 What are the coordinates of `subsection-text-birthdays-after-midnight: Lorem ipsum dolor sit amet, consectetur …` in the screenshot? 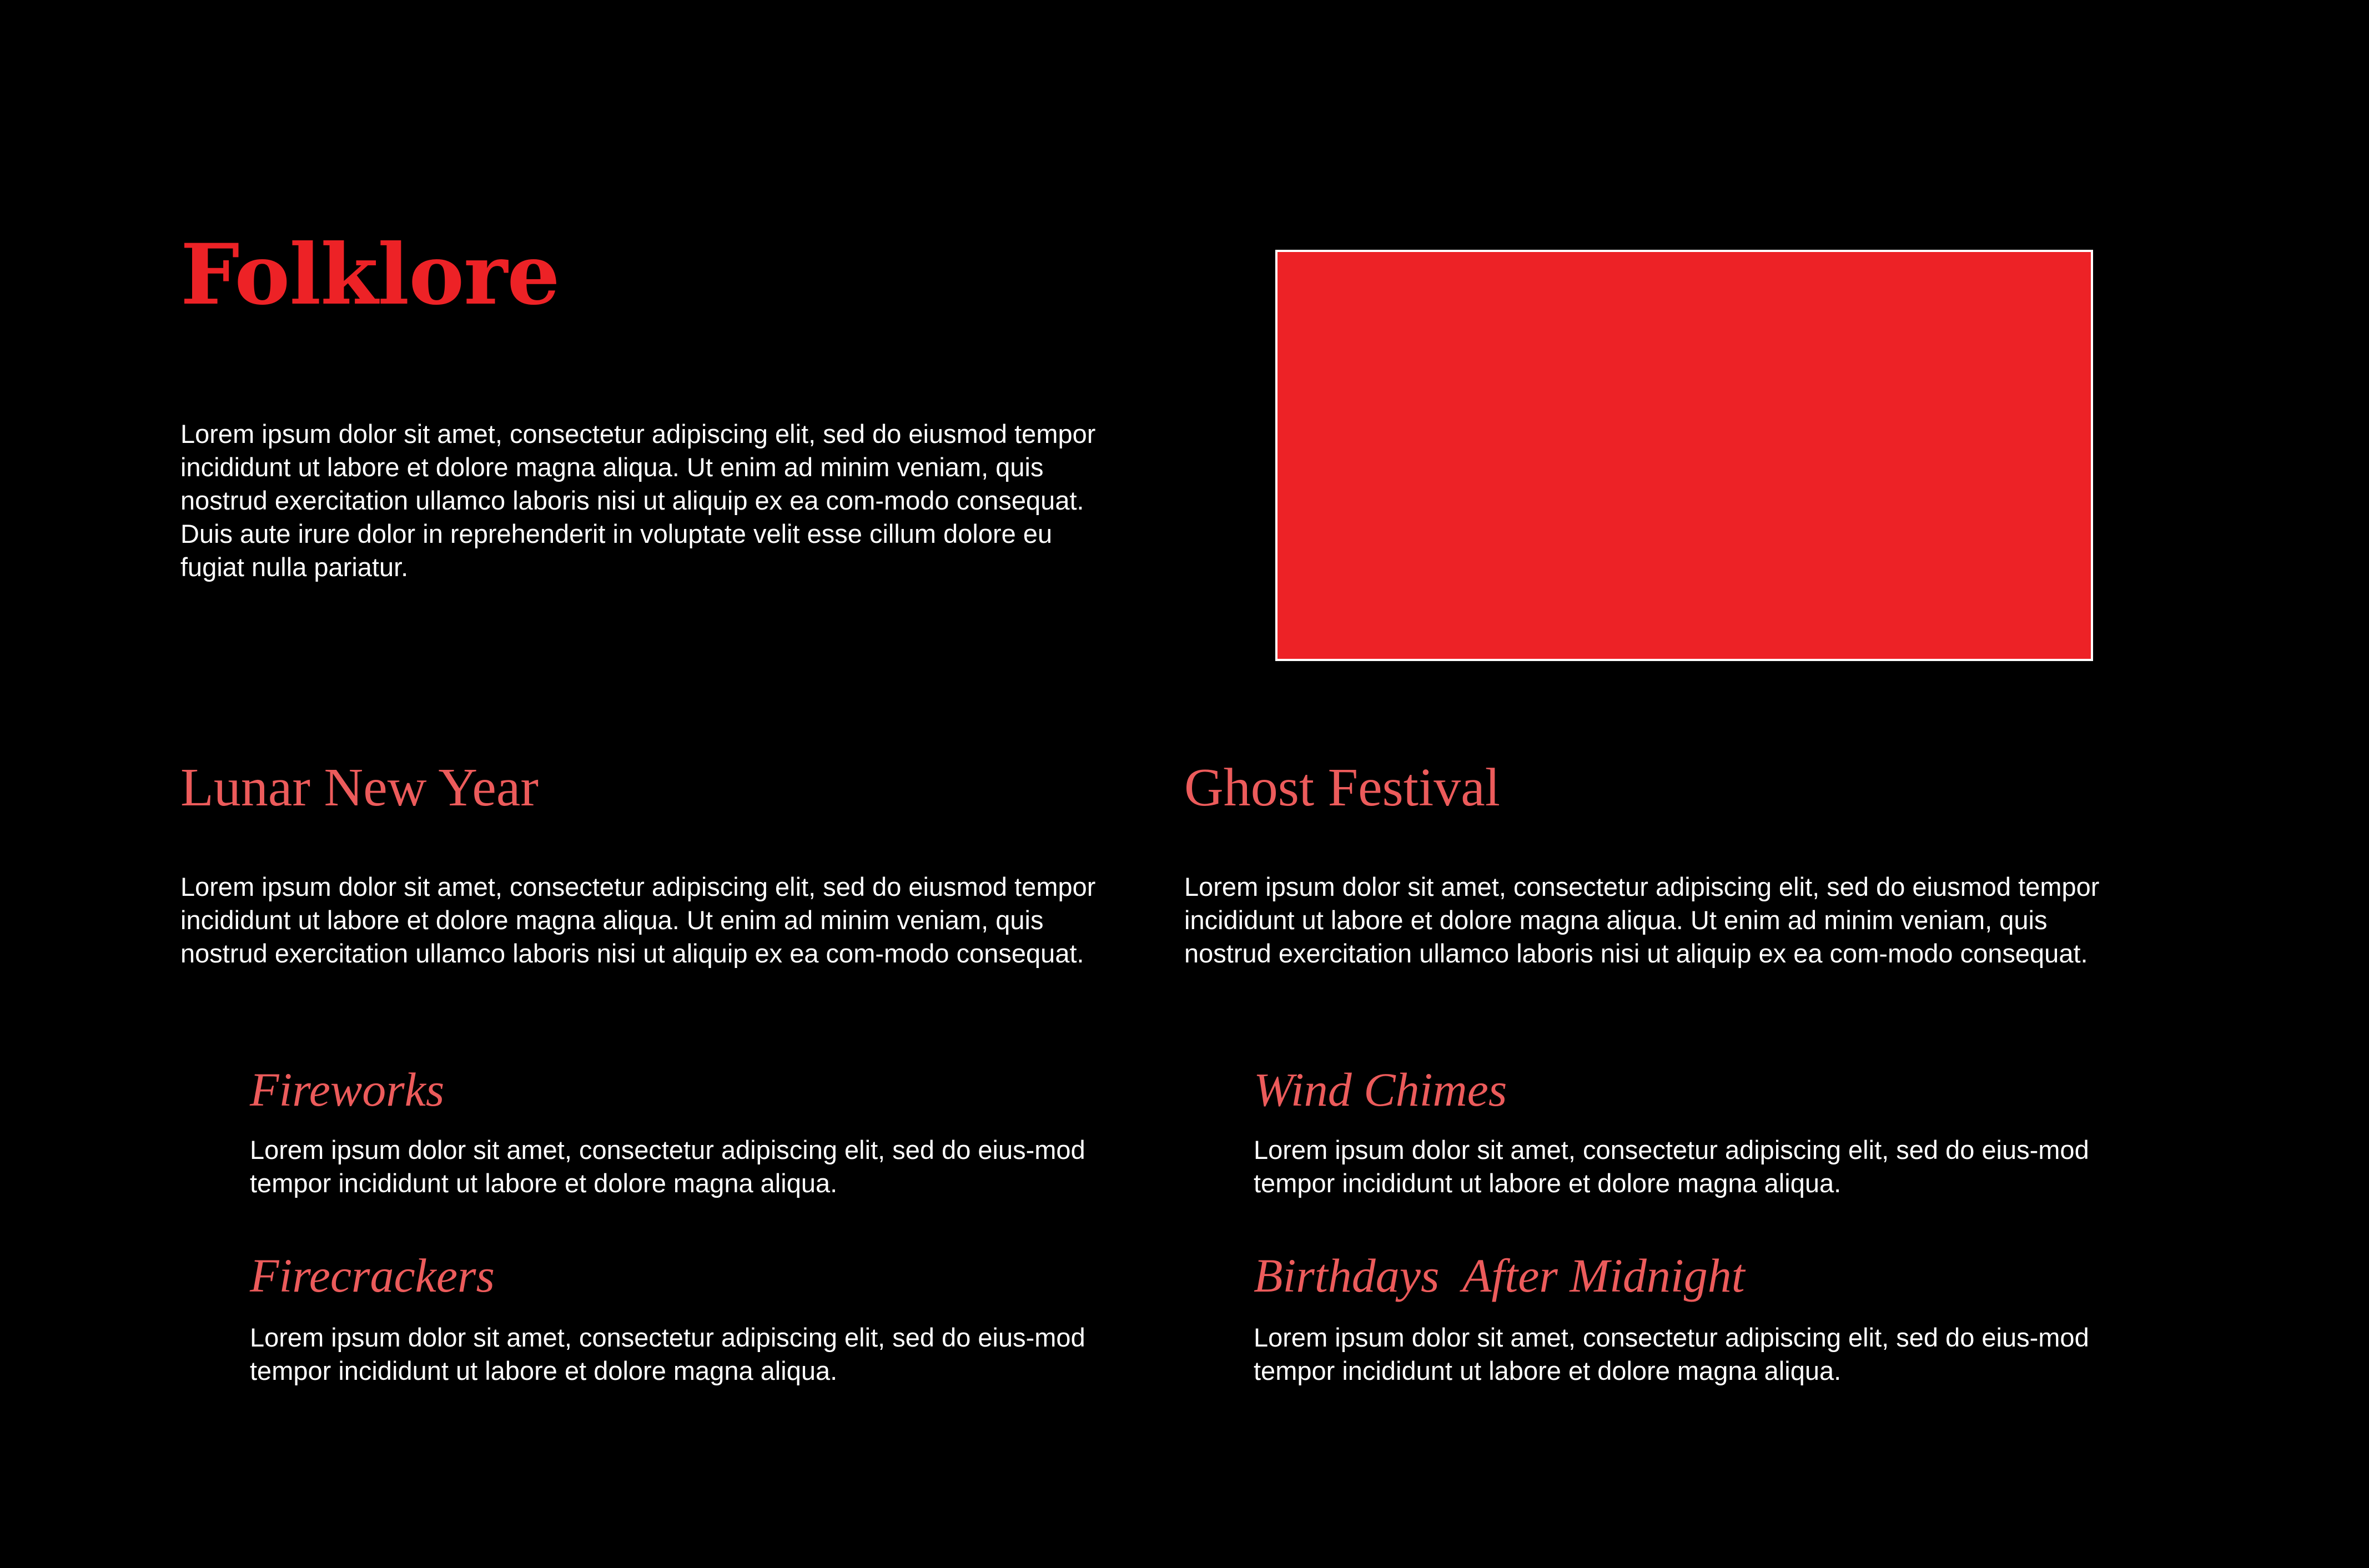 It's located at (1671, 1354).